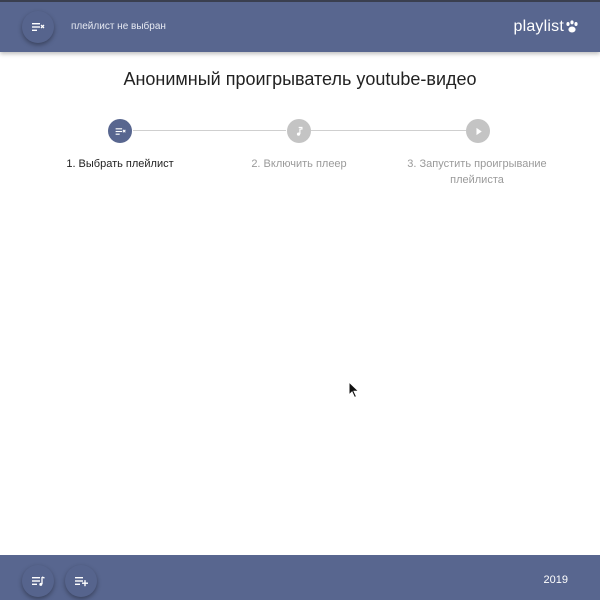  What do you see at coordinates (300, 1) in the screenshot?
I see `window-edge` at bounding box center [300, 1].